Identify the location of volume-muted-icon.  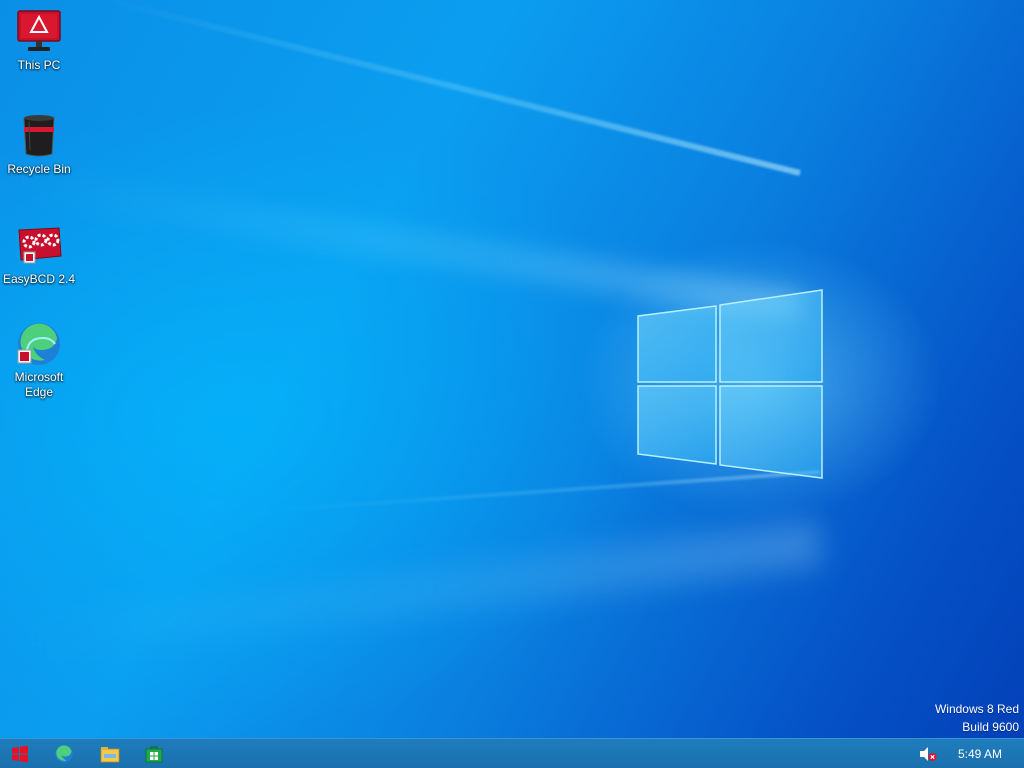
(928, 753).